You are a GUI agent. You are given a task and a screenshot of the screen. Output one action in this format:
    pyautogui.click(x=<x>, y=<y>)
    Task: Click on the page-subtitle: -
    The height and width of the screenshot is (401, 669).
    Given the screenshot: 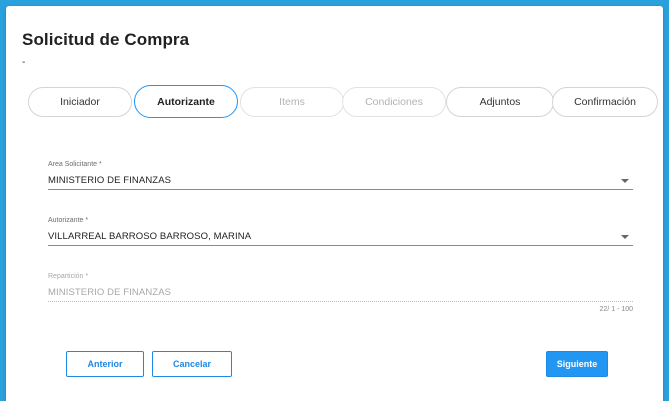 What is the action you would take?
    pyautogui.click(x=24, y=62)
    